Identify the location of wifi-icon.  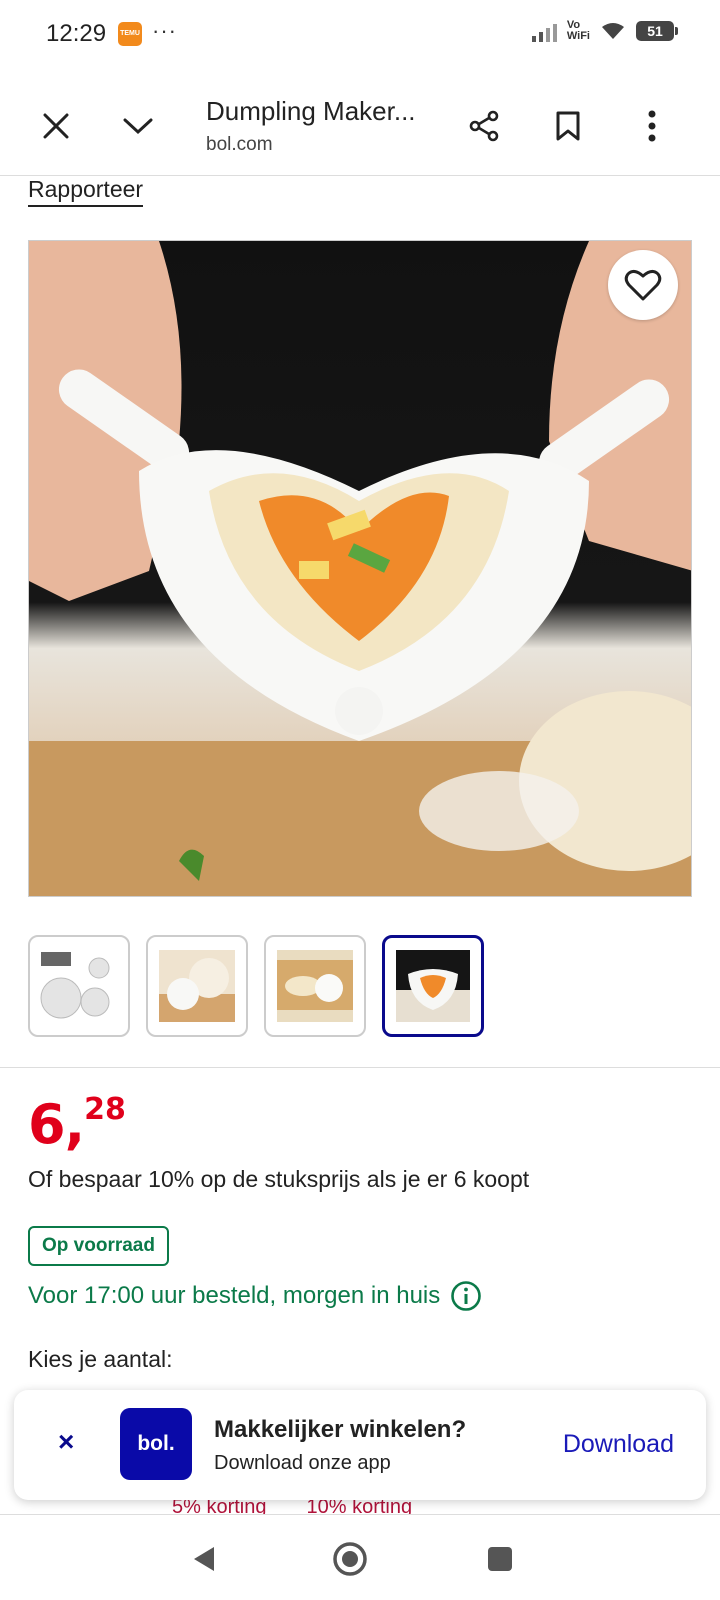
(613, 31).